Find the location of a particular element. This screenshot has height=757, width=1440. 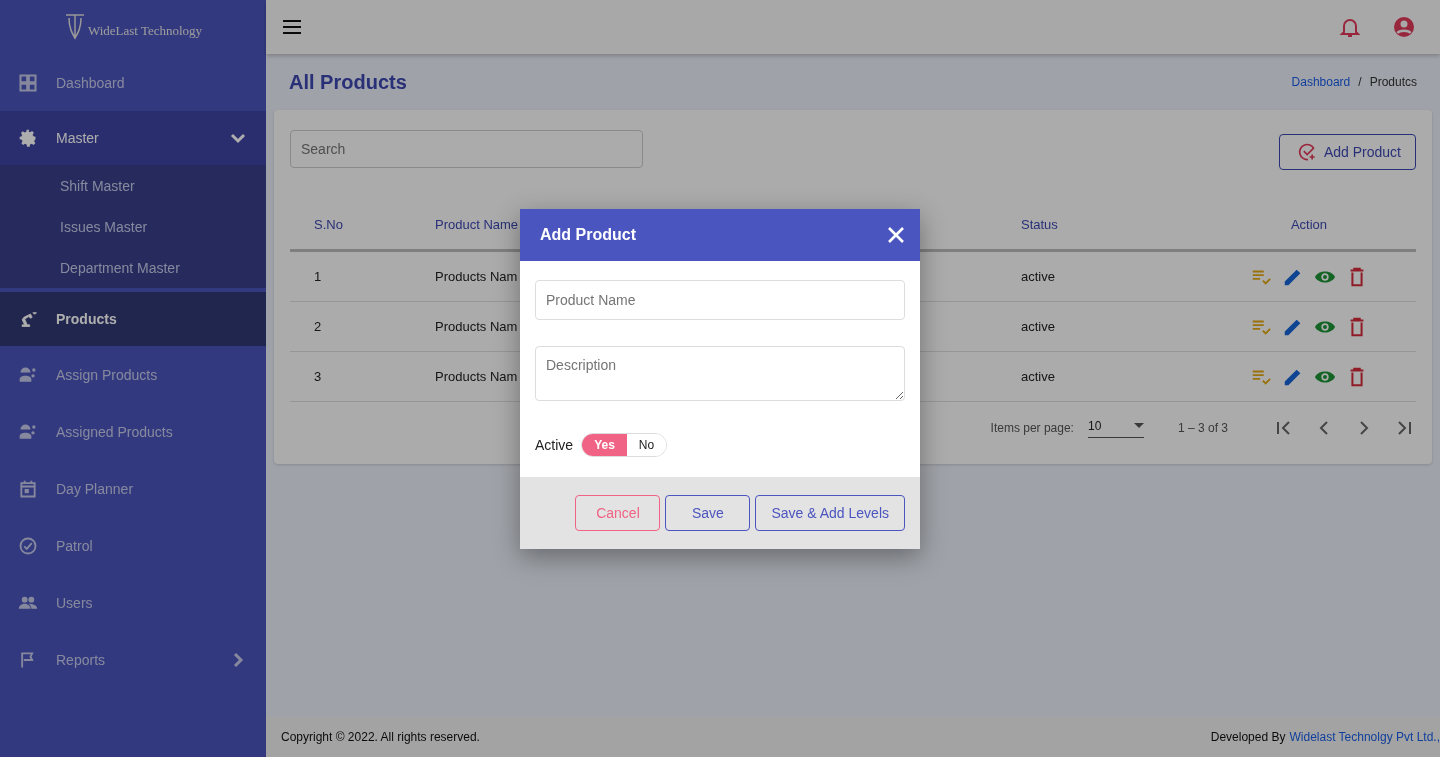

table-cell: 1 is located at coordinates (362, 276).